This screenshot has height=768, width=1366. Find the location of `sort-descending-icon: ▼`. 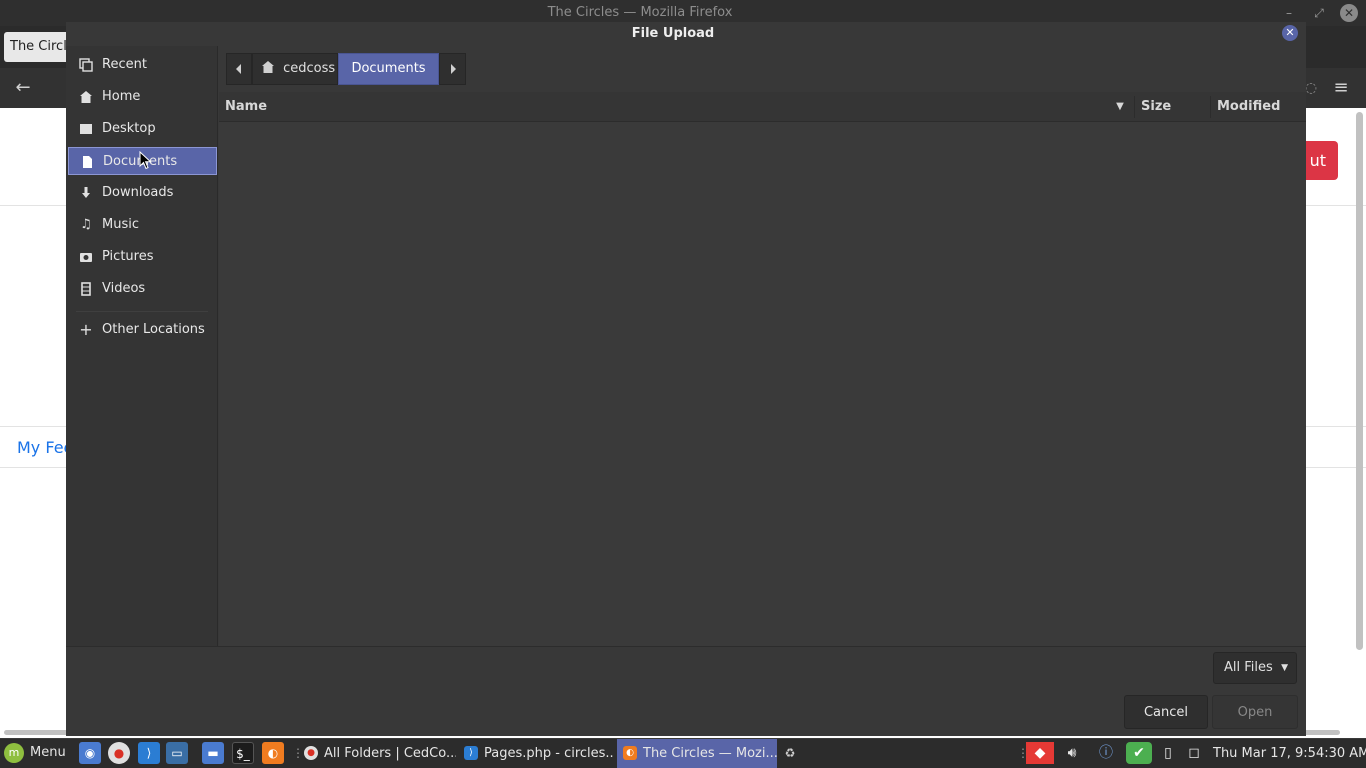

sort-descending-icon: ▼ is located at coordinates (1120, 107).